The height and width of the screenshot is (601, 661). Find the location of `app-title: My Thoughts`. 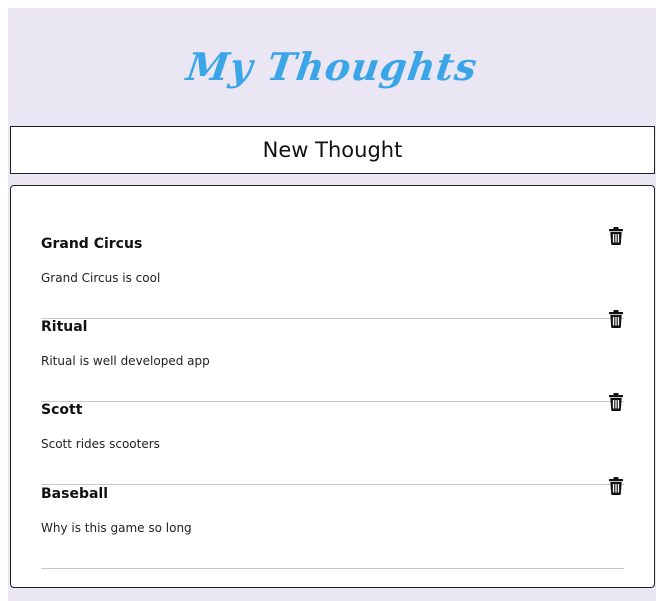

app-title: My Thoughts is located at coordinates (332, 66).